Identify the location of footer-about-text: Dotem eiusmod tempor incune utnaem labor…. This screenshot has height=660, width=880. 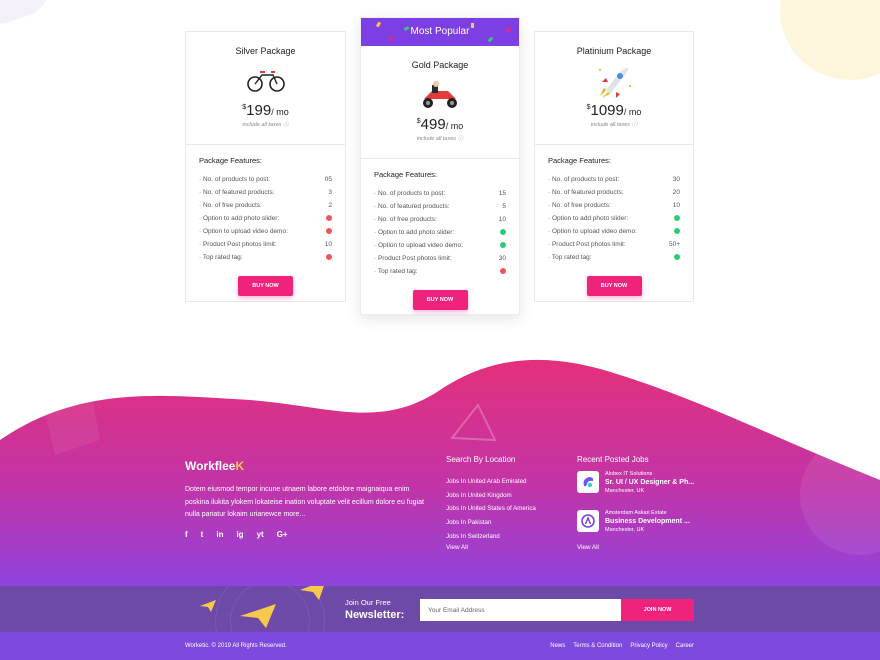
(304, 502).